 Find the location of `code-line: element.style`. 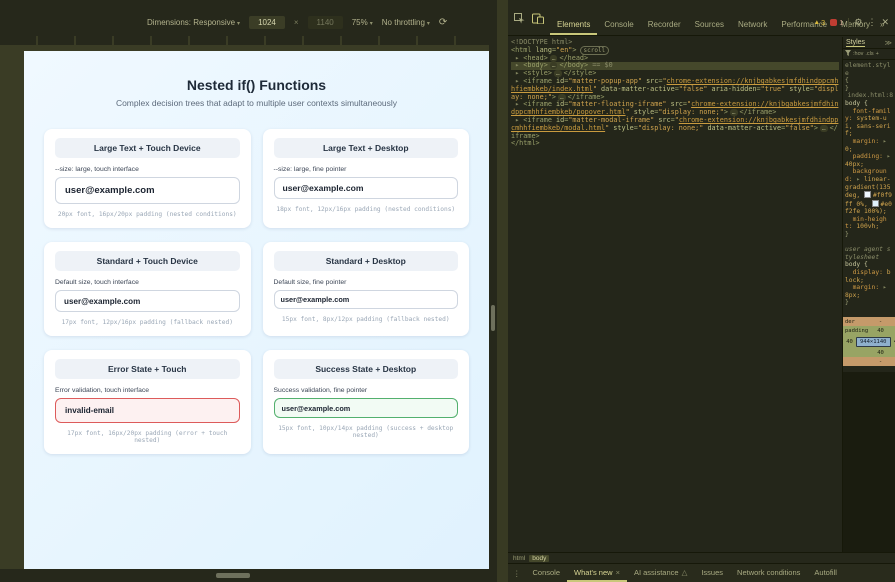

code-line: element.style is located at coordinates (869, 69).